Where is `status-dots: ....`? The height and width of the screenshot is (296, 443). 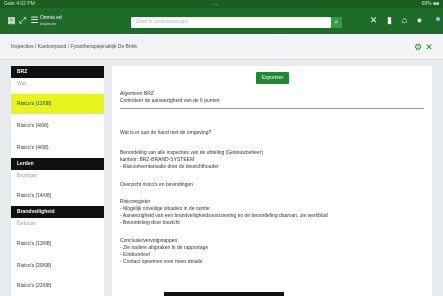 status-dots: .... is located at coordinates (216, 4).